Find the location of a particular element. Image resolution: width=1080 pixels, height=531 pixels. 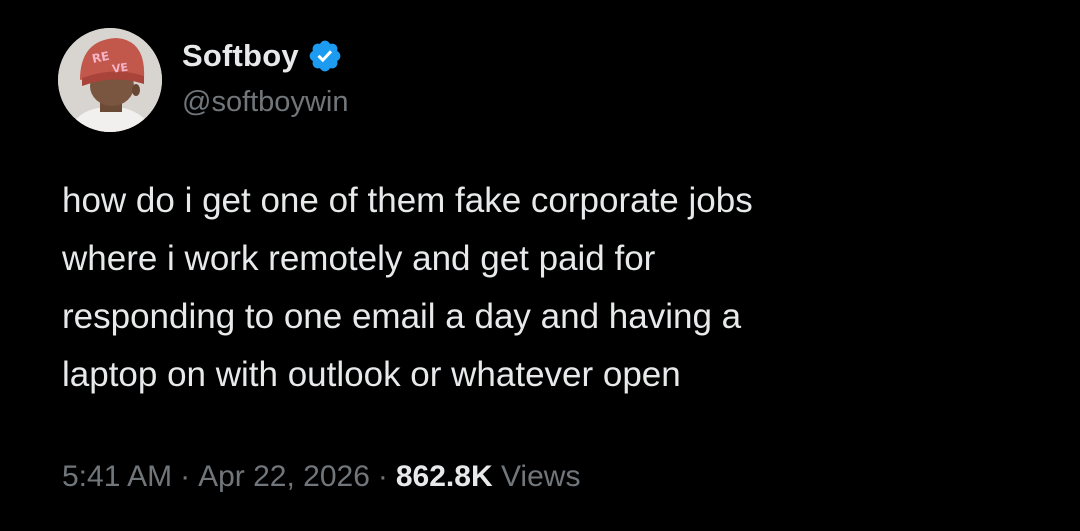

avatar: RE VE is located at coordinates (110, 80).